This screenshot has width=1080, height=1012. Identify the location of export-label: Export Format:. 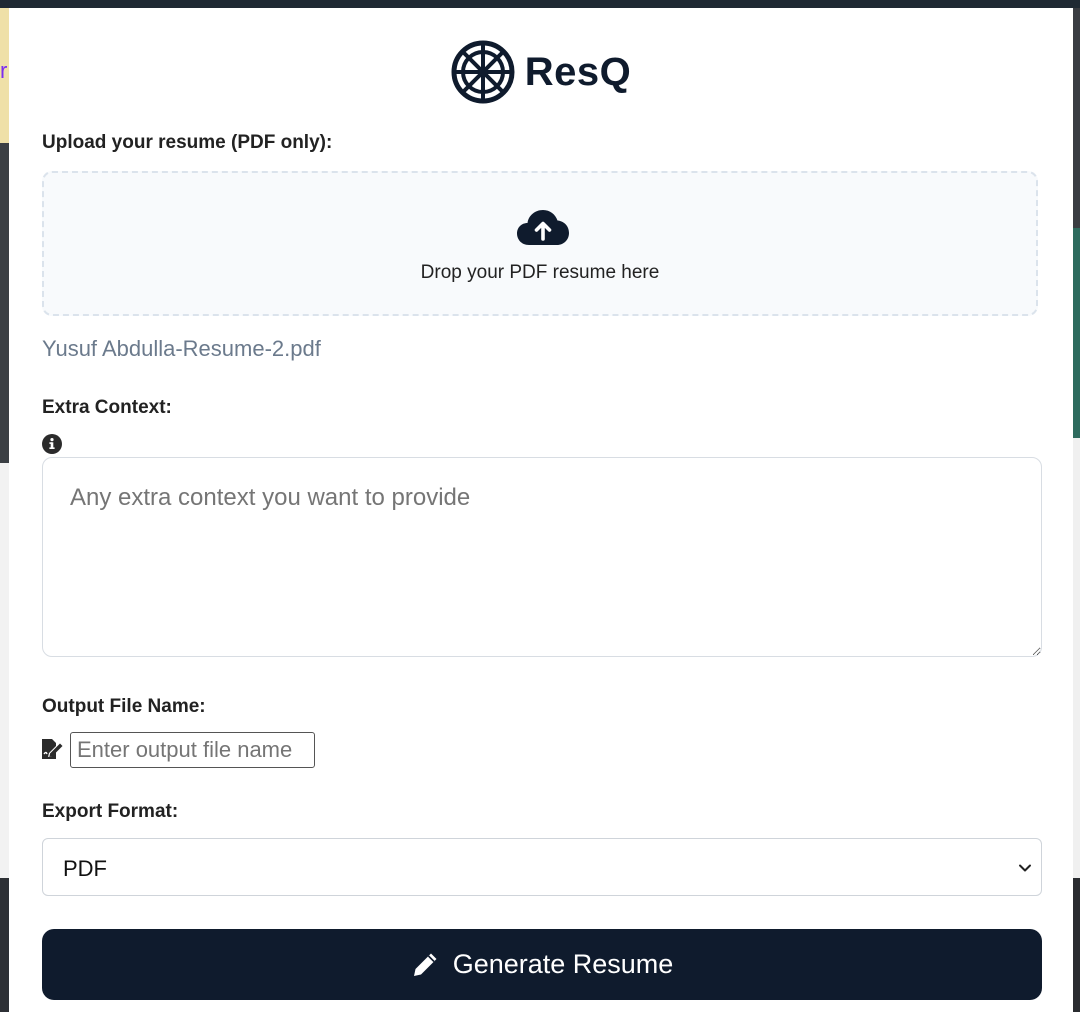
(110, 811).